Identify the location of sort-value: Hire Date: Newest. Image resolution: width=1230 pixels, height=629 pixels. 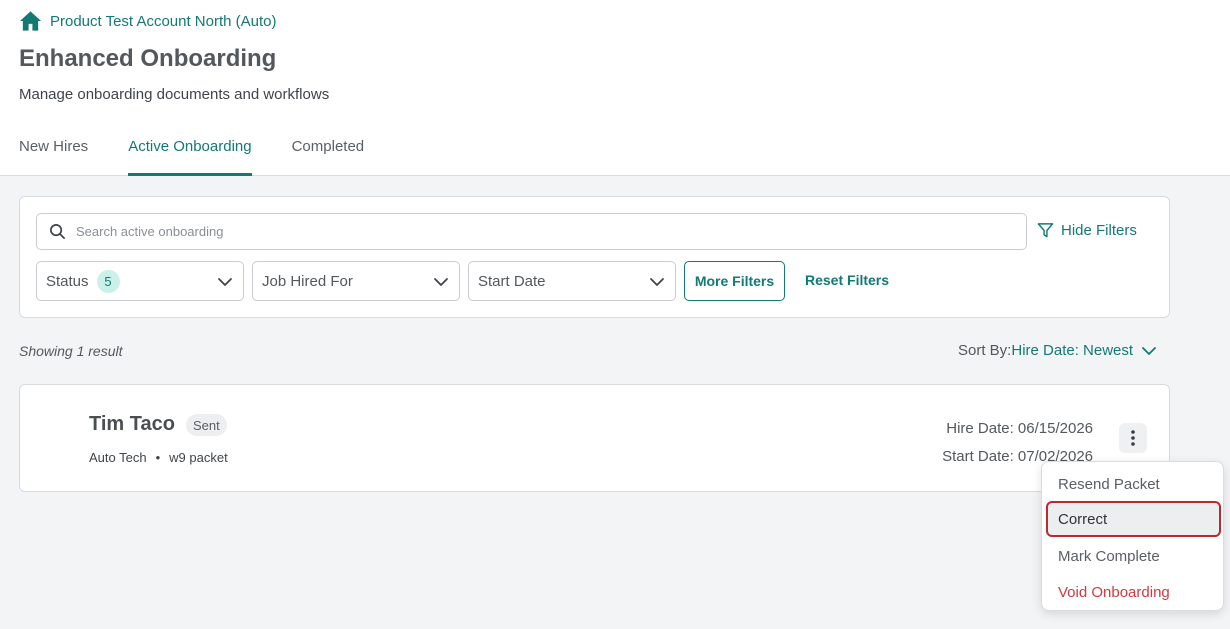
(1072, 350).